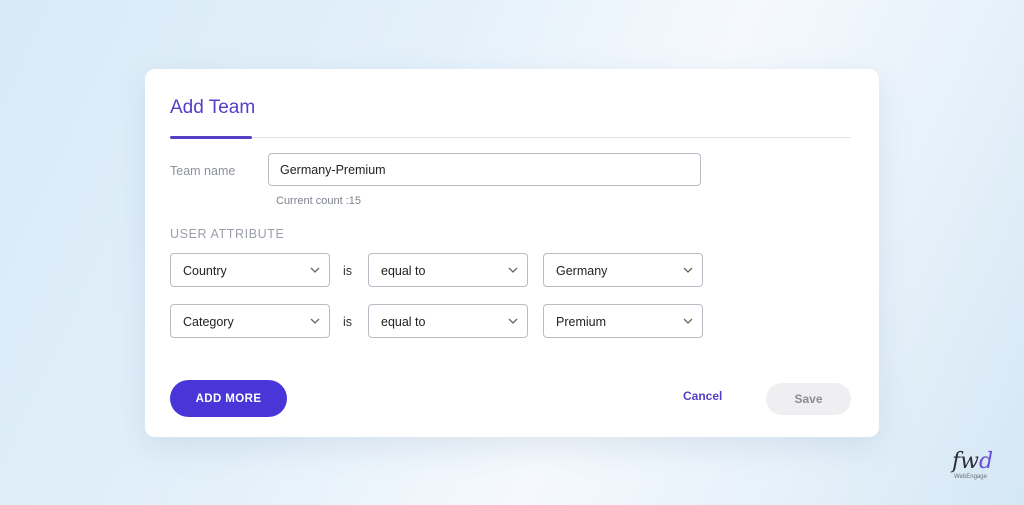 Image resolution: width=1024 pixels, height=505 pixels. What do you see at coordinates (228, 398) in the screenshot?
I see `add-more-button: ADD MORE` at bounding box center [228, 398].